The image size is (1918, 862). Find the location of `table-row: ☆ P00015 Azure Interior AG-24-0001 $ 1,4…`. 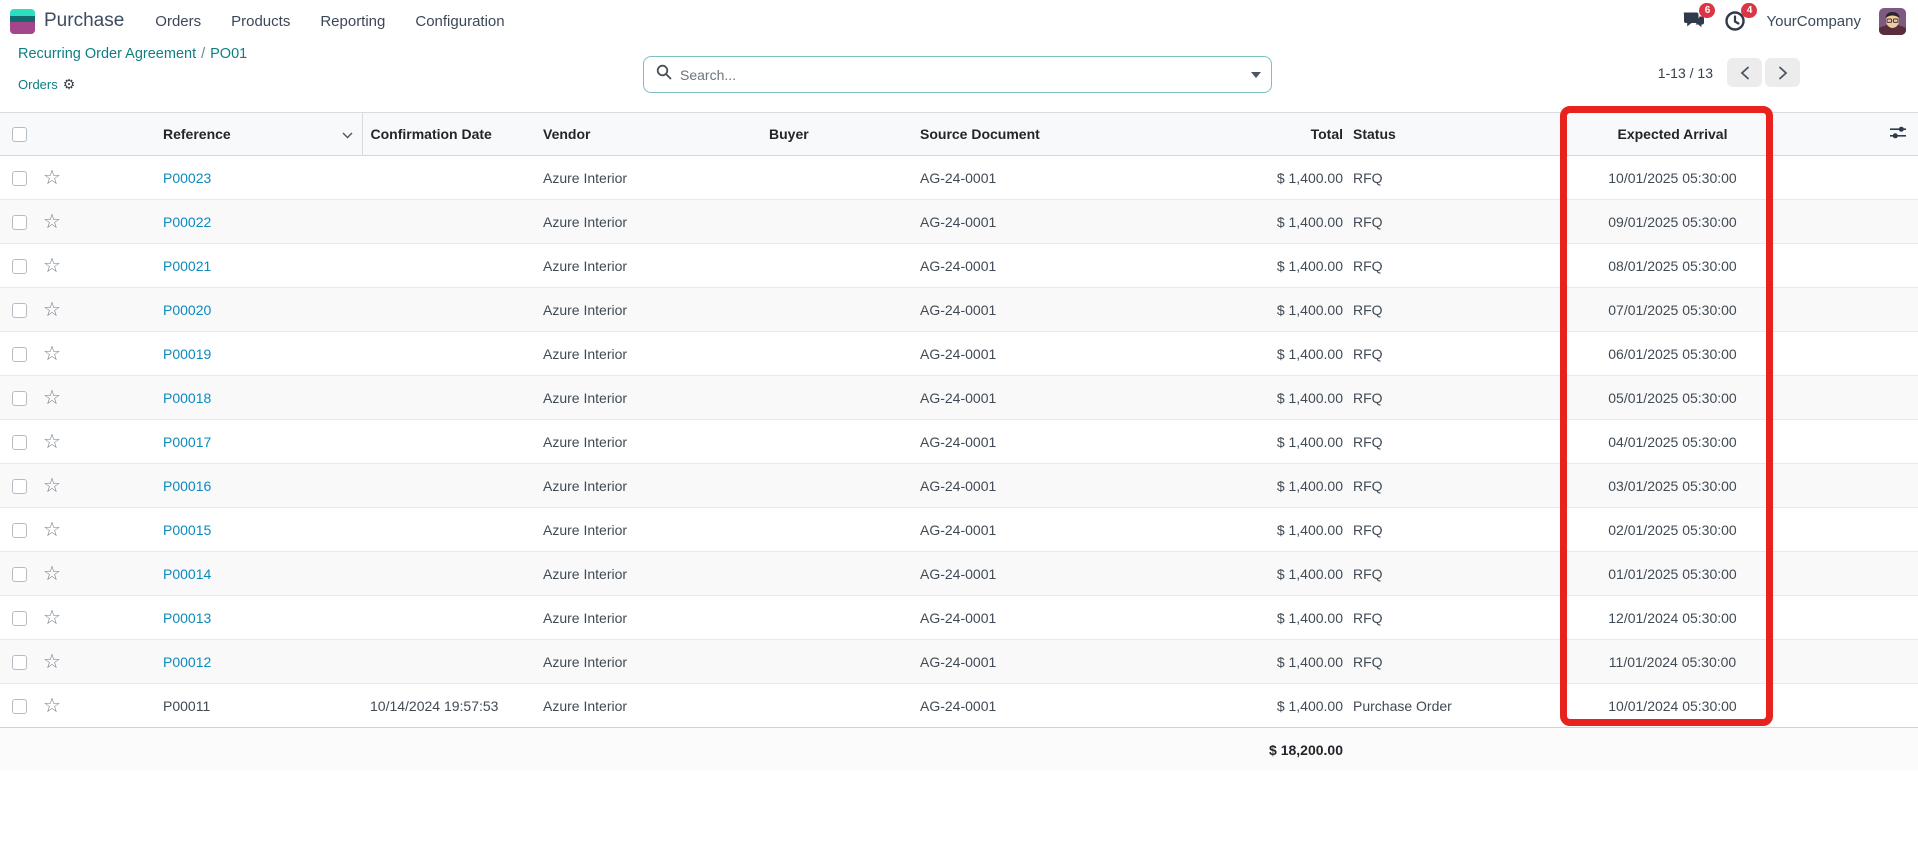

table-row: ☆ P00015 Azure Interior AG-24-0001 $ 1,4… is located at coordinates (959, 529).